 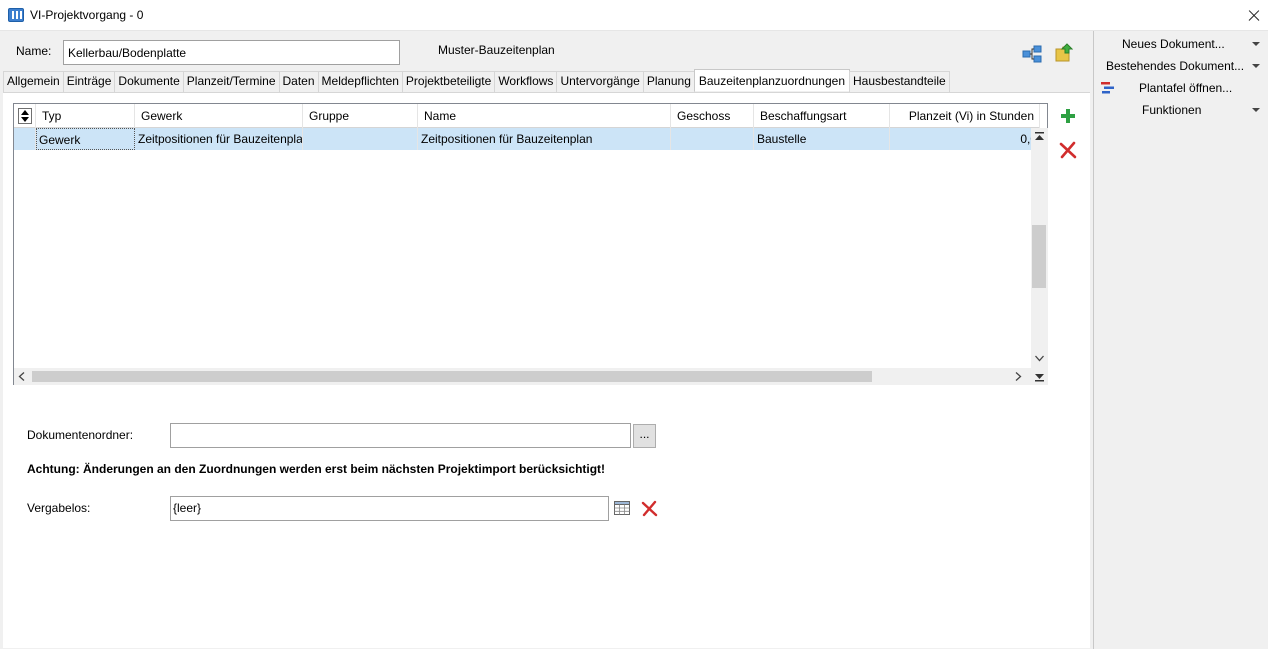 I want to click on horizontal-scrollbar, so click(x=522, y=376).